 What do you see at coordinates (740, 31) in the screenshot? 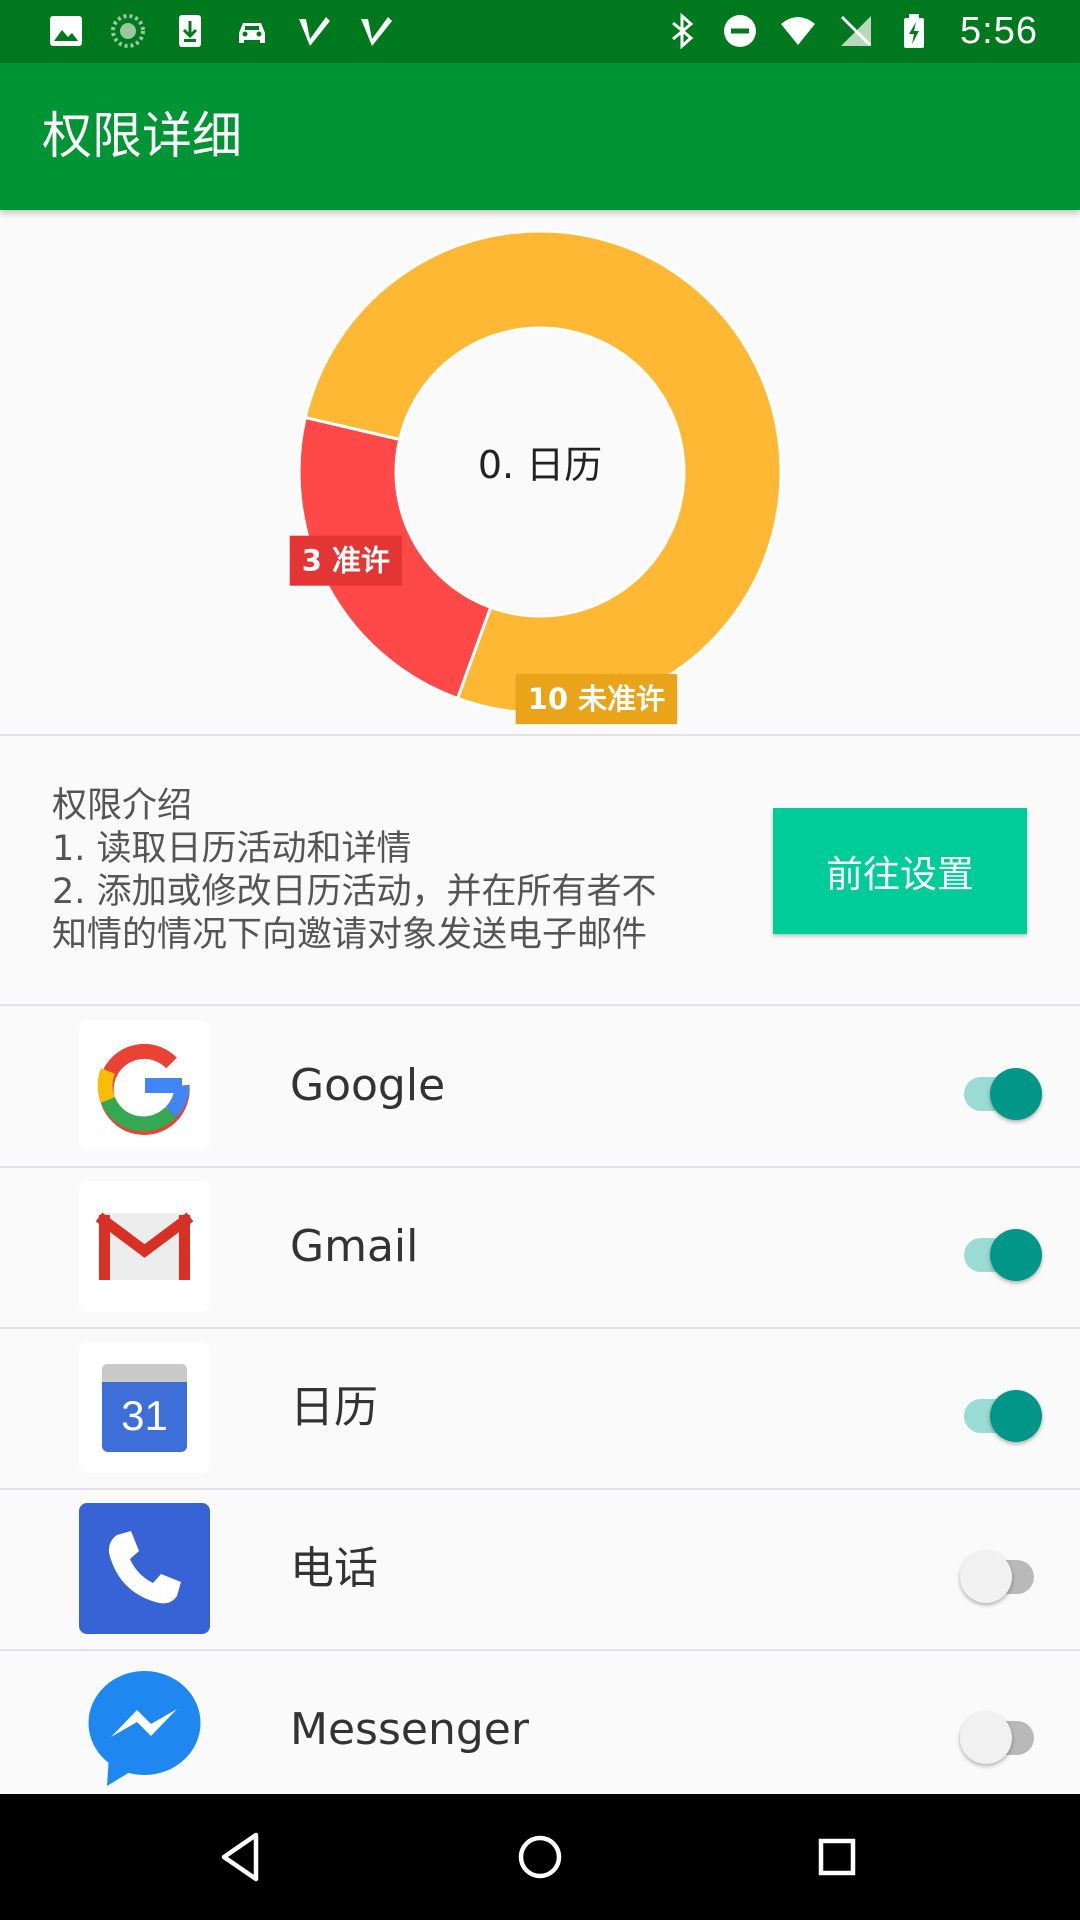
I see `do-not-disturb-icon` at bounding box center [740, 31].